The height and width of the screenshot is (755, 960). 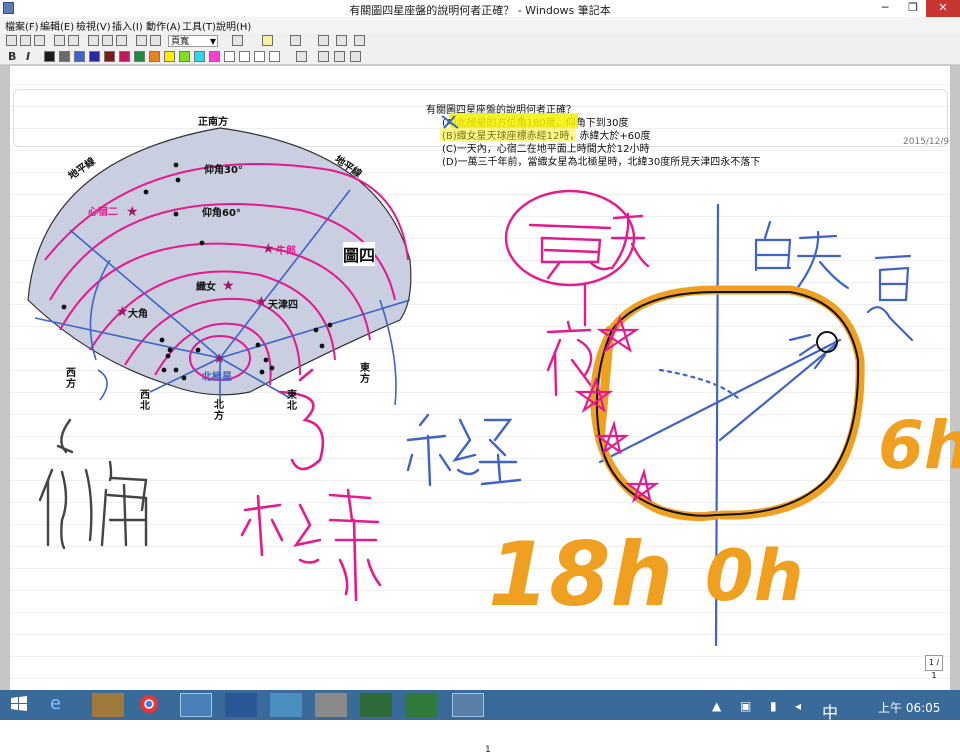 What do you see at coordinates (421, 705) in the screenshot?
I see `camtasia-recorder-icon` at bounding box center [421, 705].